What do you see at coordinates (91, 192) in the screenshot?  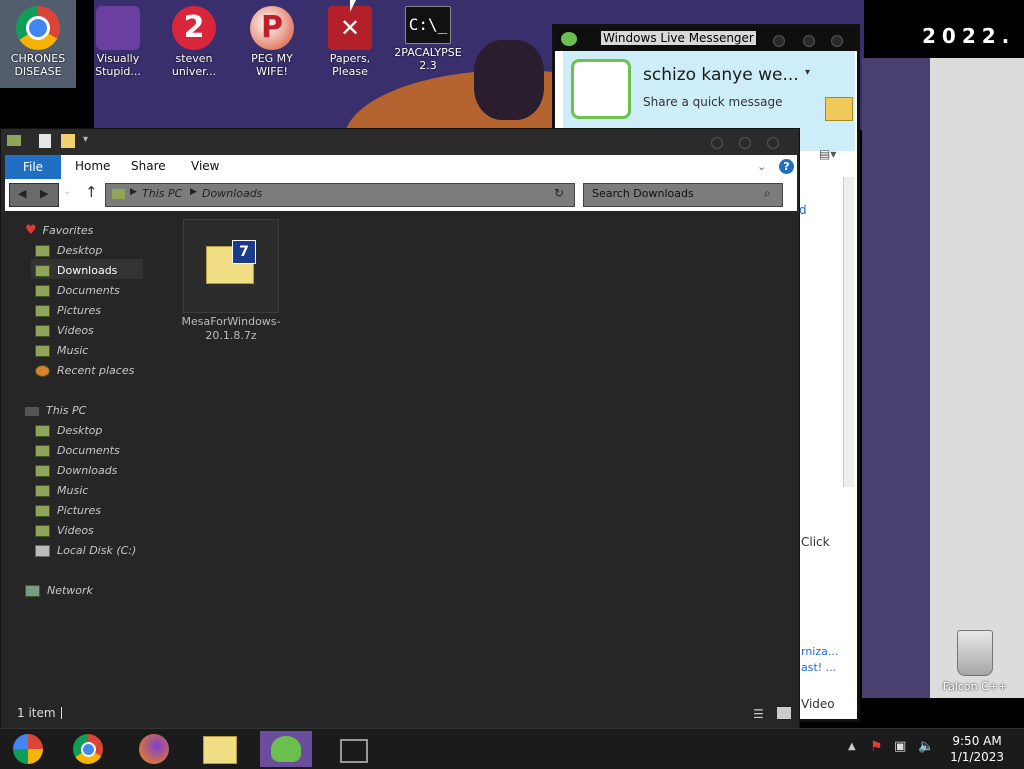 I see `up-button: ↑` at bounding box center [91, 192].